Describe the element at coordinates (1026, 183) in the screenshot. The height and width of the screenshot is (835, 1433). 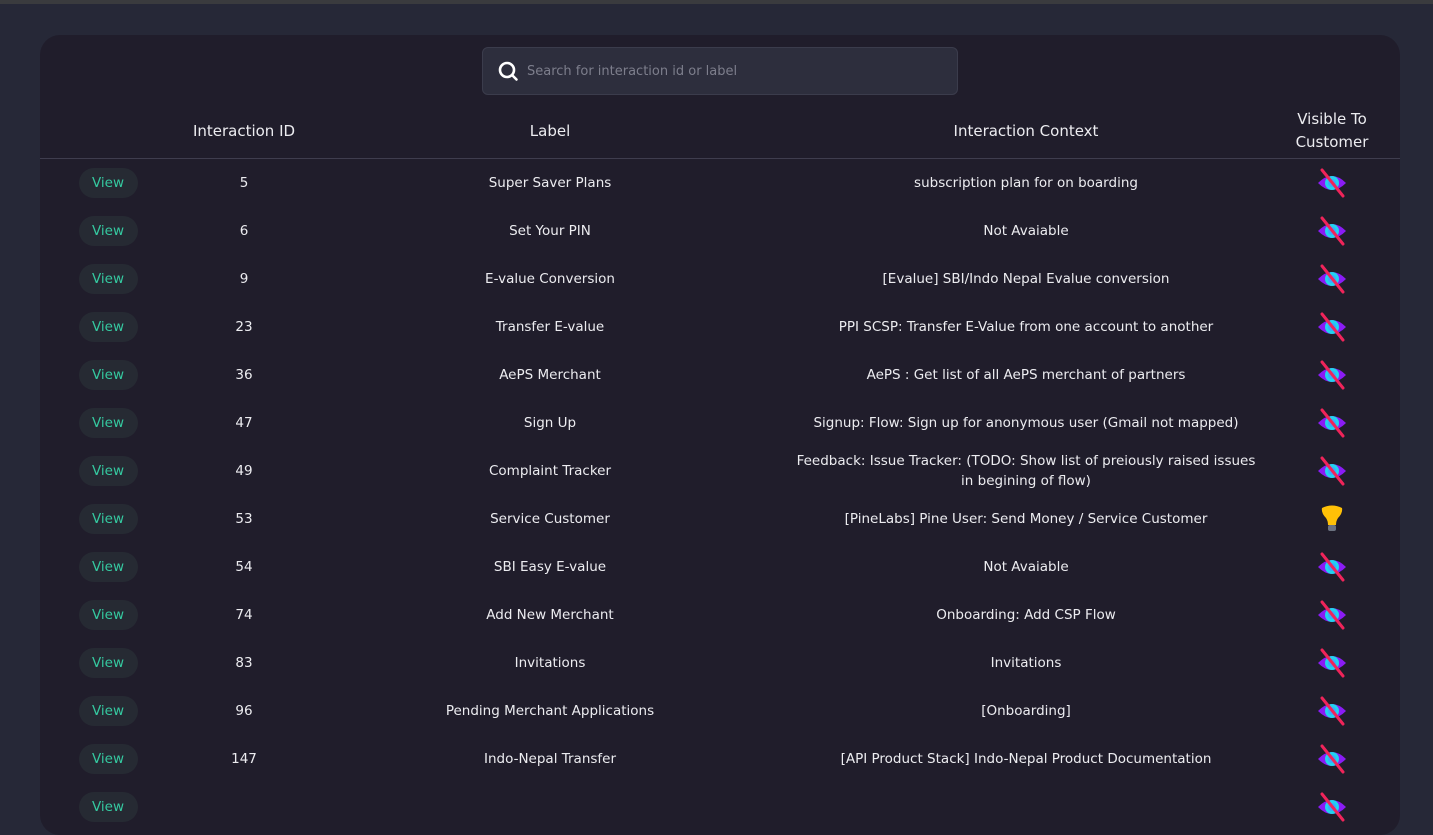
I see `interaction-context: subscription plan for on boarding` at that location.